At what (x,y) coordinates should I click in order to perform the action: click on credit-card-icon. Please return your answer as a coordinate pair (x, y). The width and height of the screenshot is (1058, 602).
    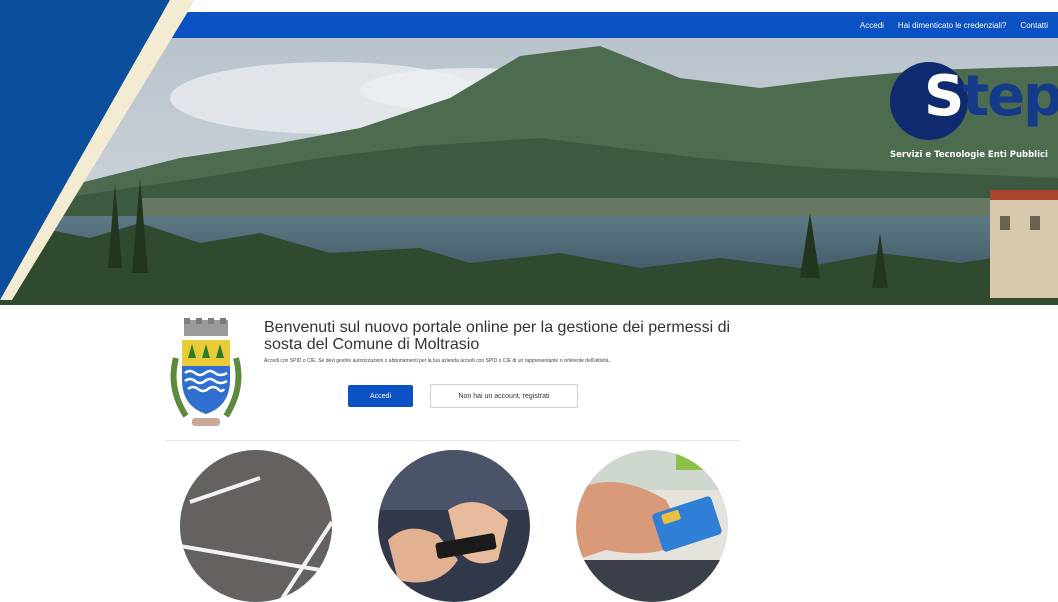
    Looking at the image, I should click on (652, 526).